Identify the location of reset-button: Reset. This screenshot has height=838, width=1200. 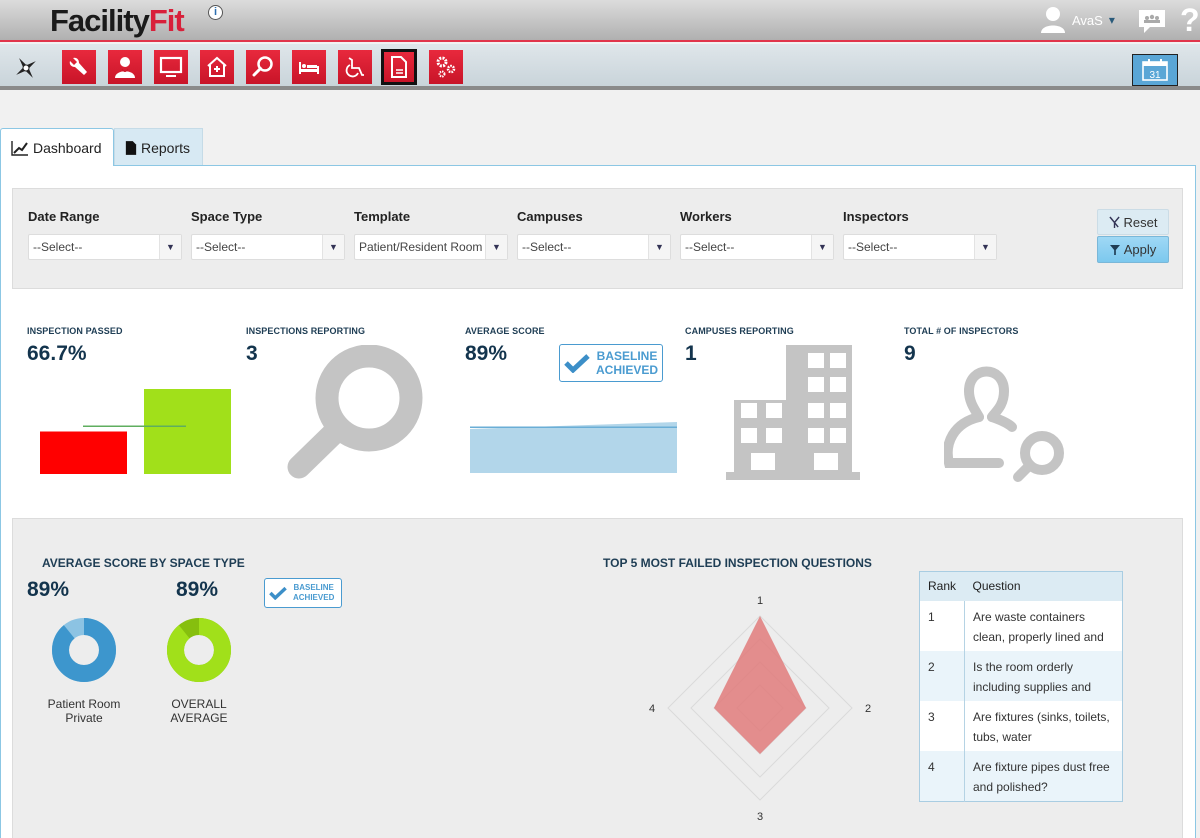
(1133, 222).